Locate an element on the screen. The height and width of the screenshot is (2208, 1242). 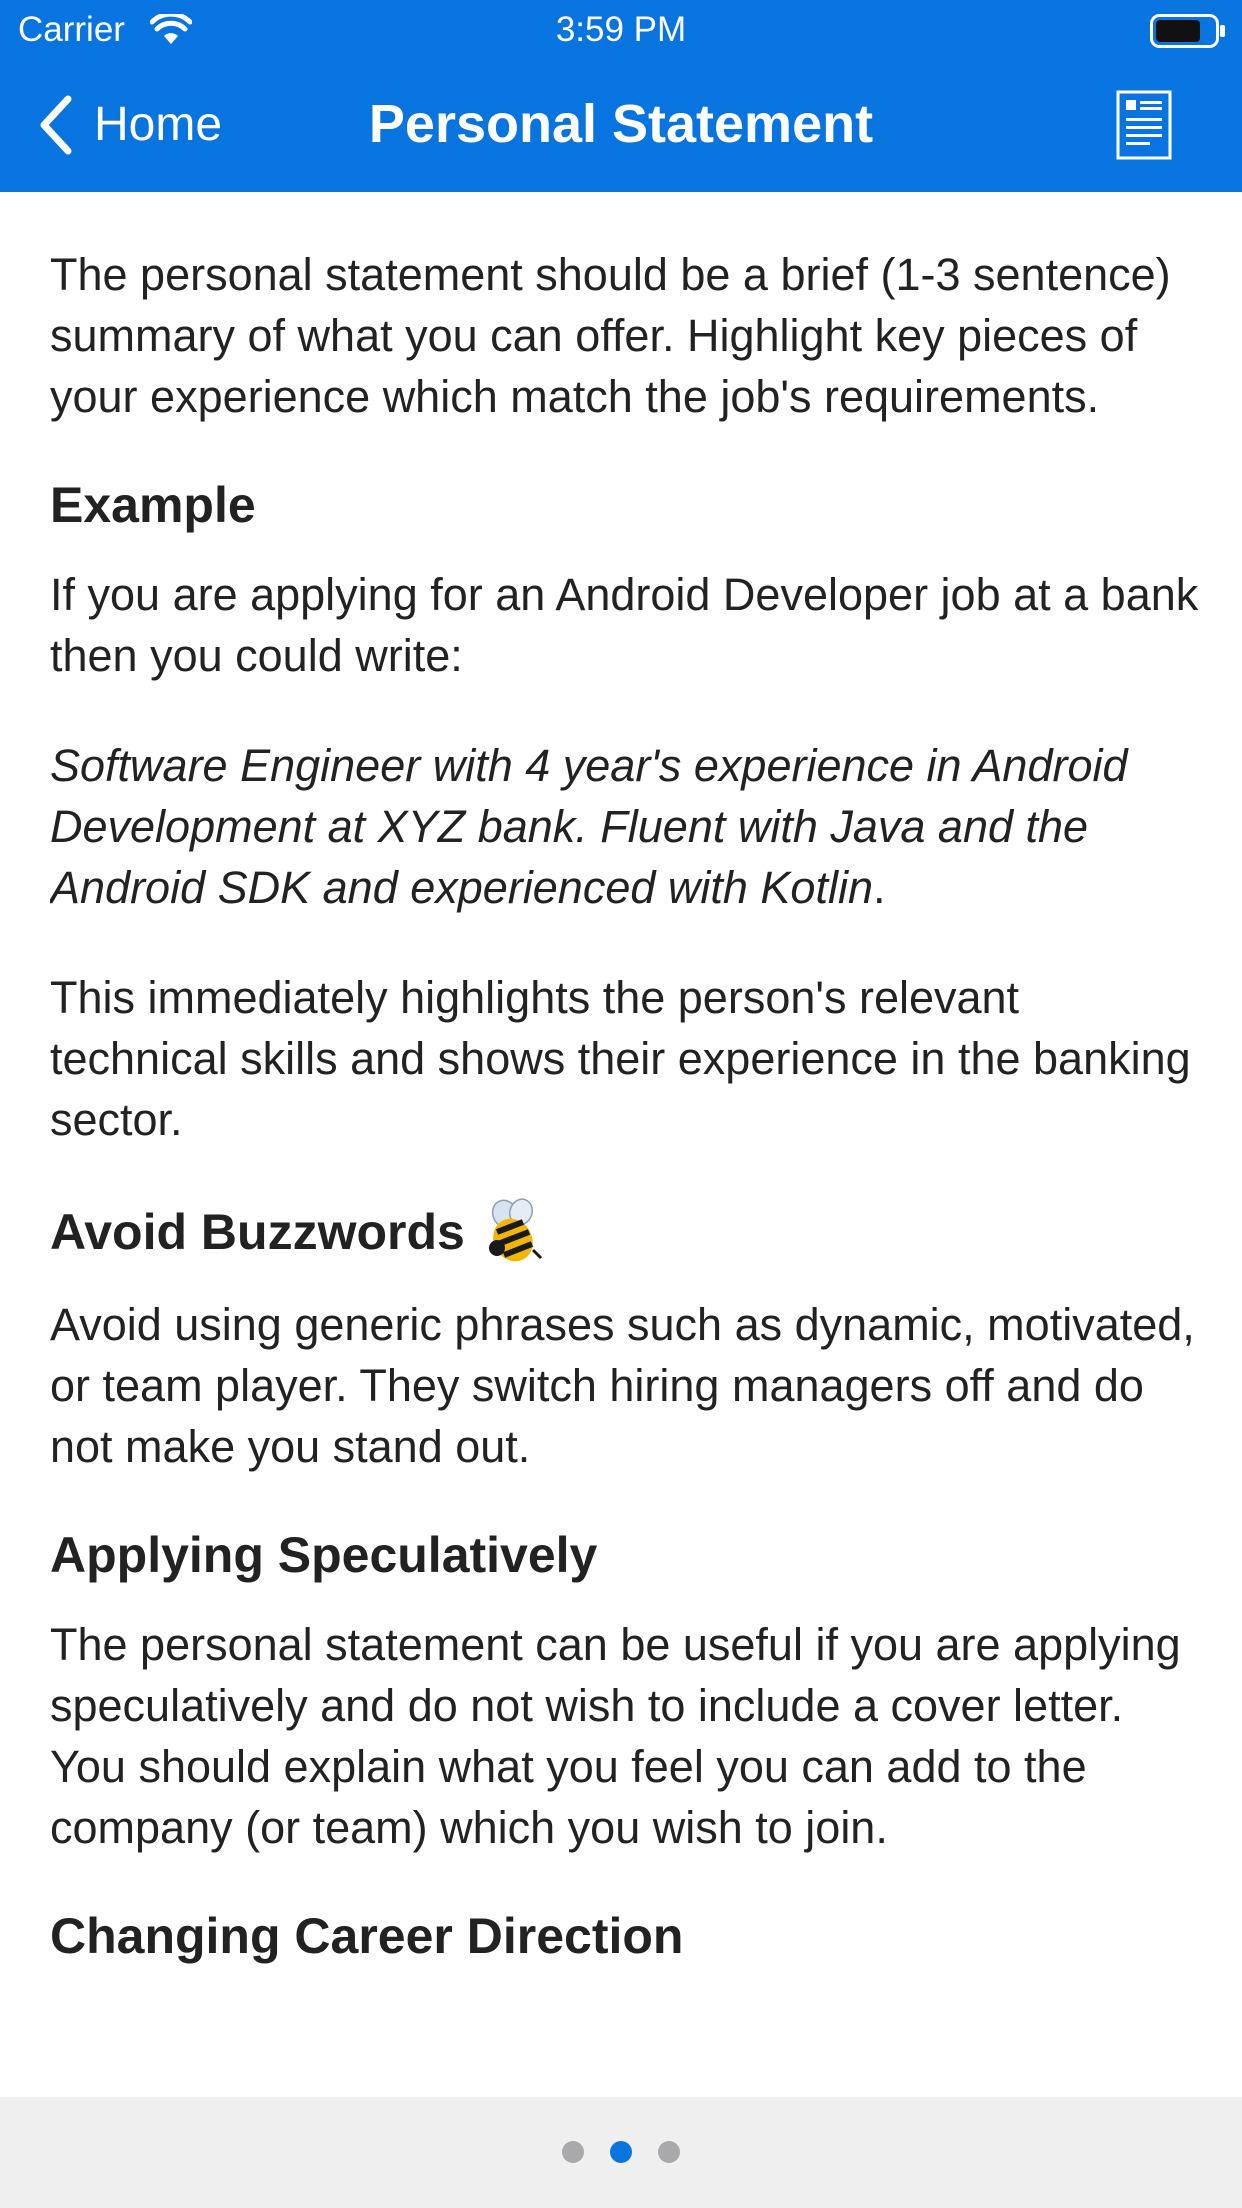
navigation-bar: Home Personal Statement is located at coordinates (621, 126).